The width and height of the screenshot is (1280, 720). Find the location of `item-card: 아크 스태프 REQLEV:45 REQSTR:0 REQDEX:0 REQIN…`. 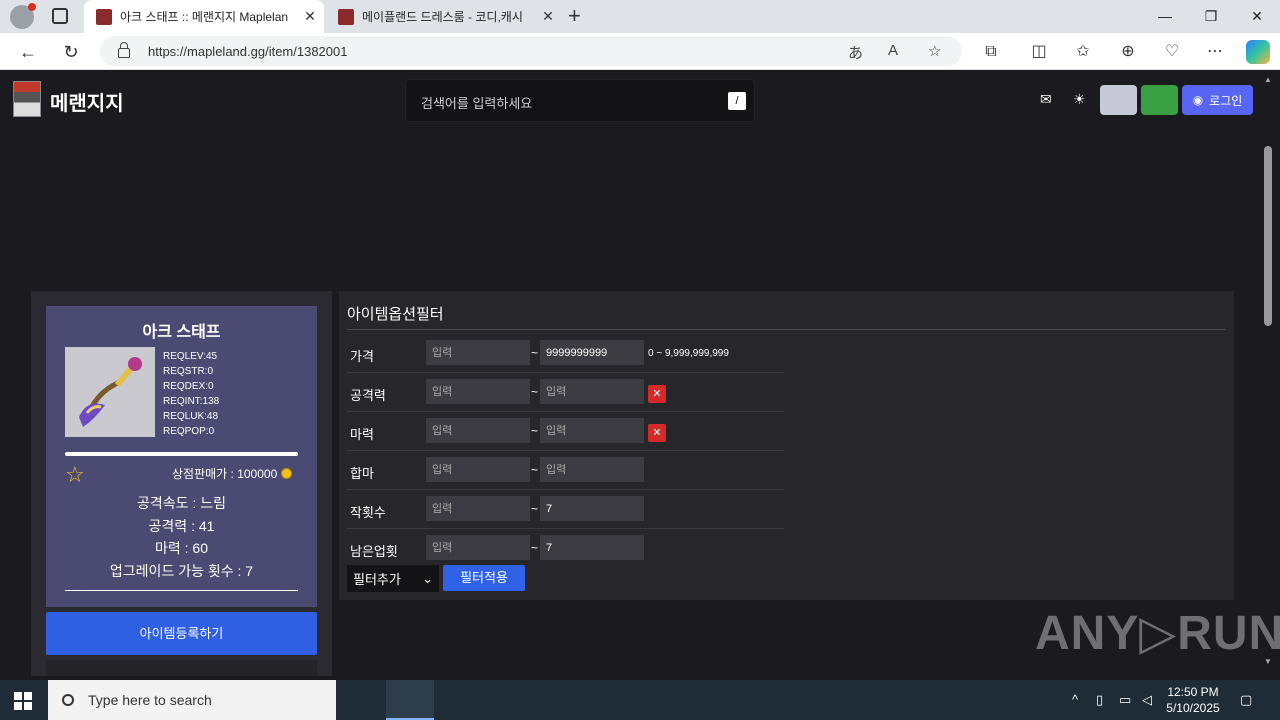

item-card: 아크 스태프 REQLEV:45 REQSTR:0 REQDEX:0 REQIN… is located at coordinates (181, 456).